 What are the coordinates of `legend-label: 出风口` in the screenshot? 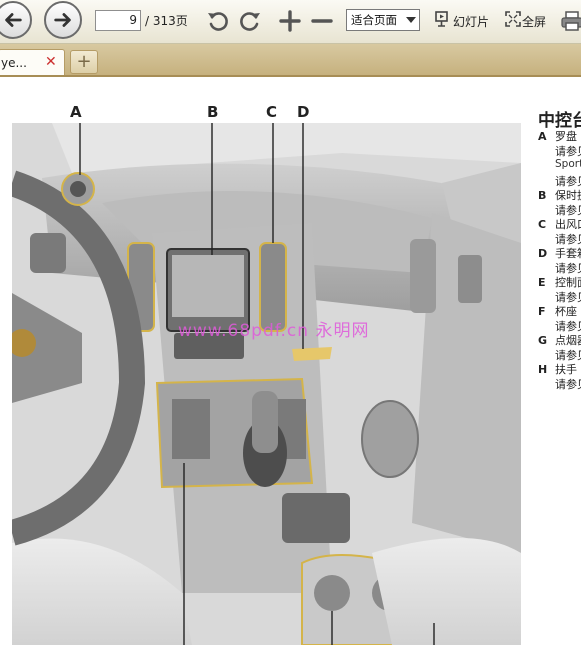 It's located at (568, 224).